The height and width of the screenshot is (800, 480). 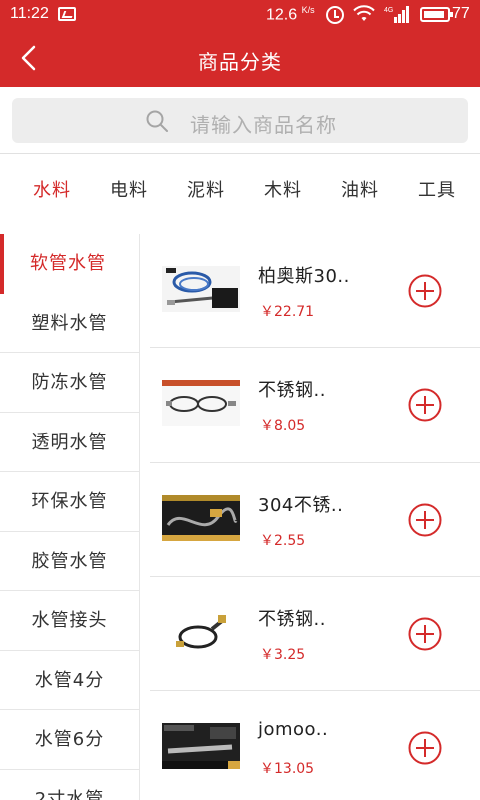 I want to click on alarm-icon, so click(x=335, y=15).